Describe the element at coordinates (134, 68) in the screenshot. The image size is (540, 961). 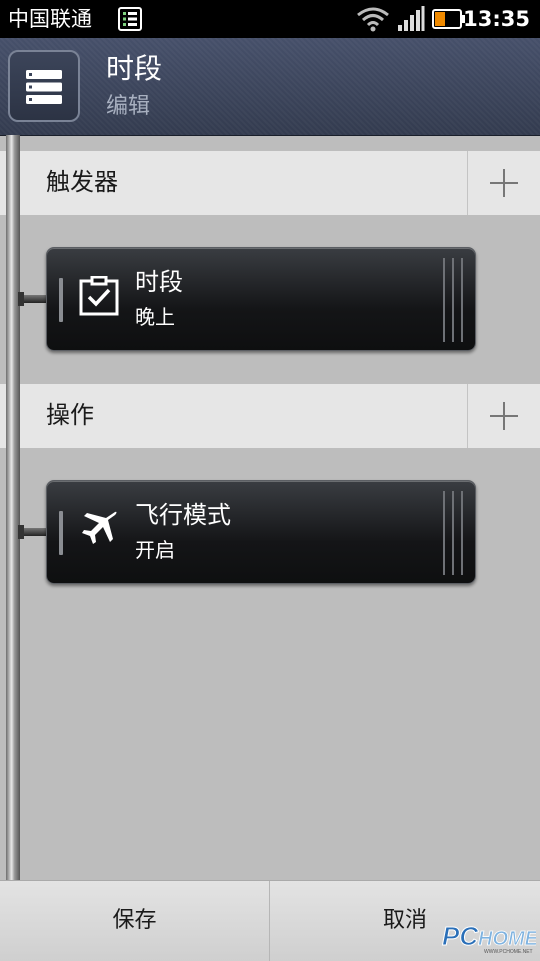
I see `page-title: 时段` at that location.